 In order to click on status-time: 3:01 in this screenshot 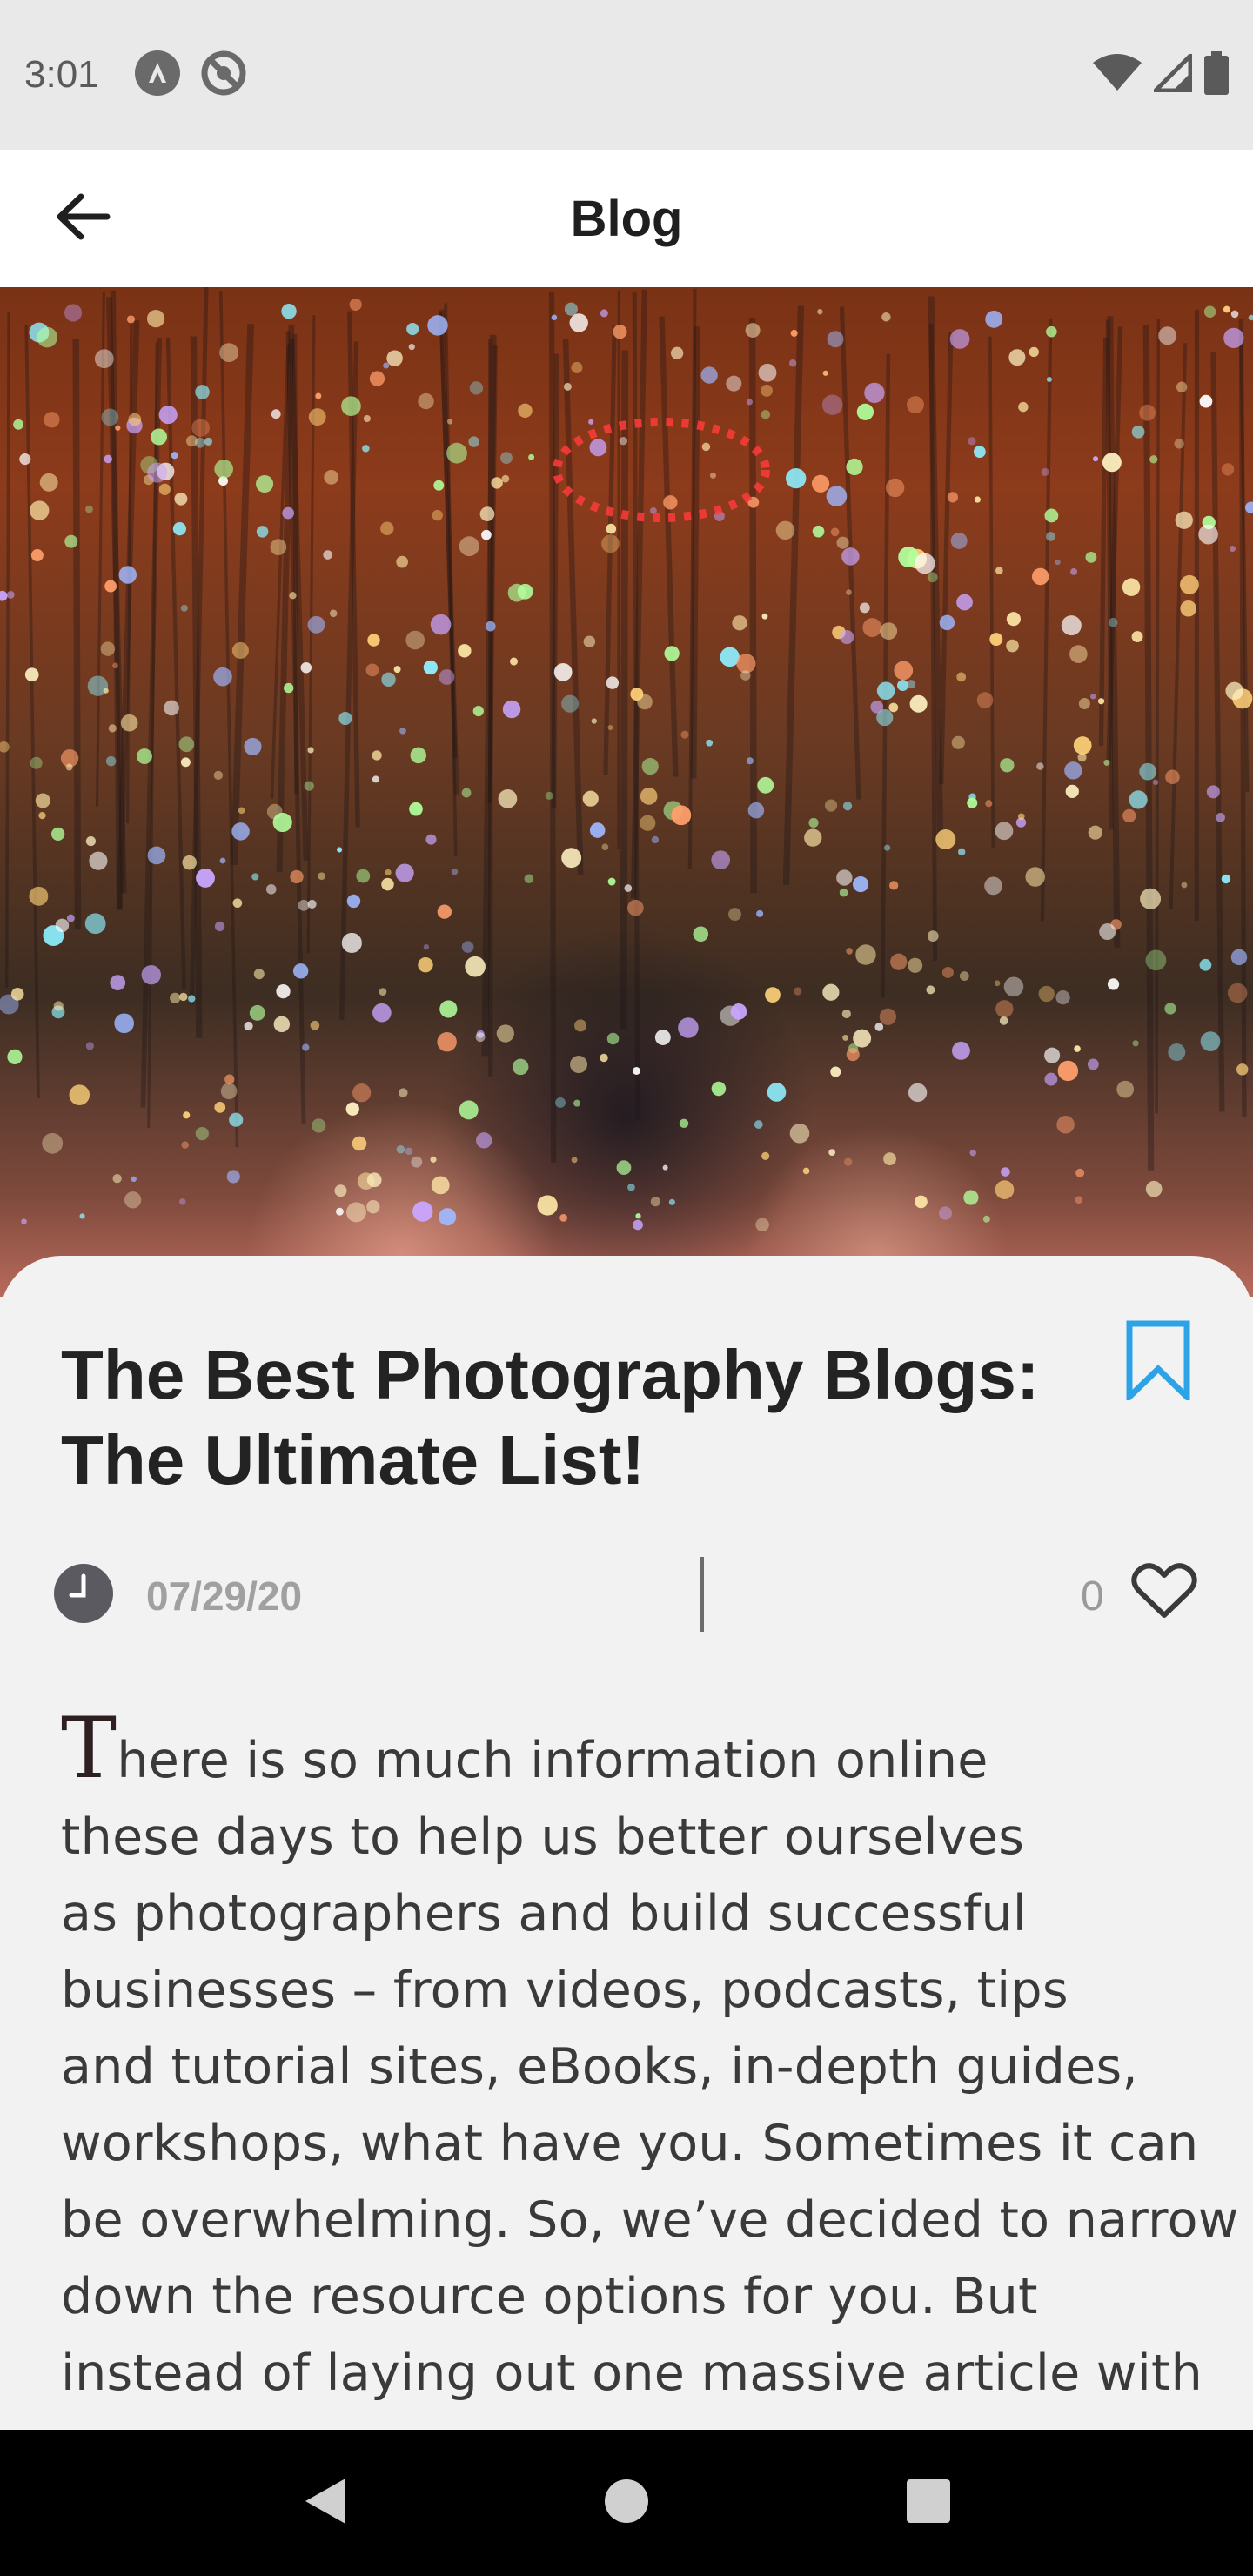, I will do `click(61, 74)`.